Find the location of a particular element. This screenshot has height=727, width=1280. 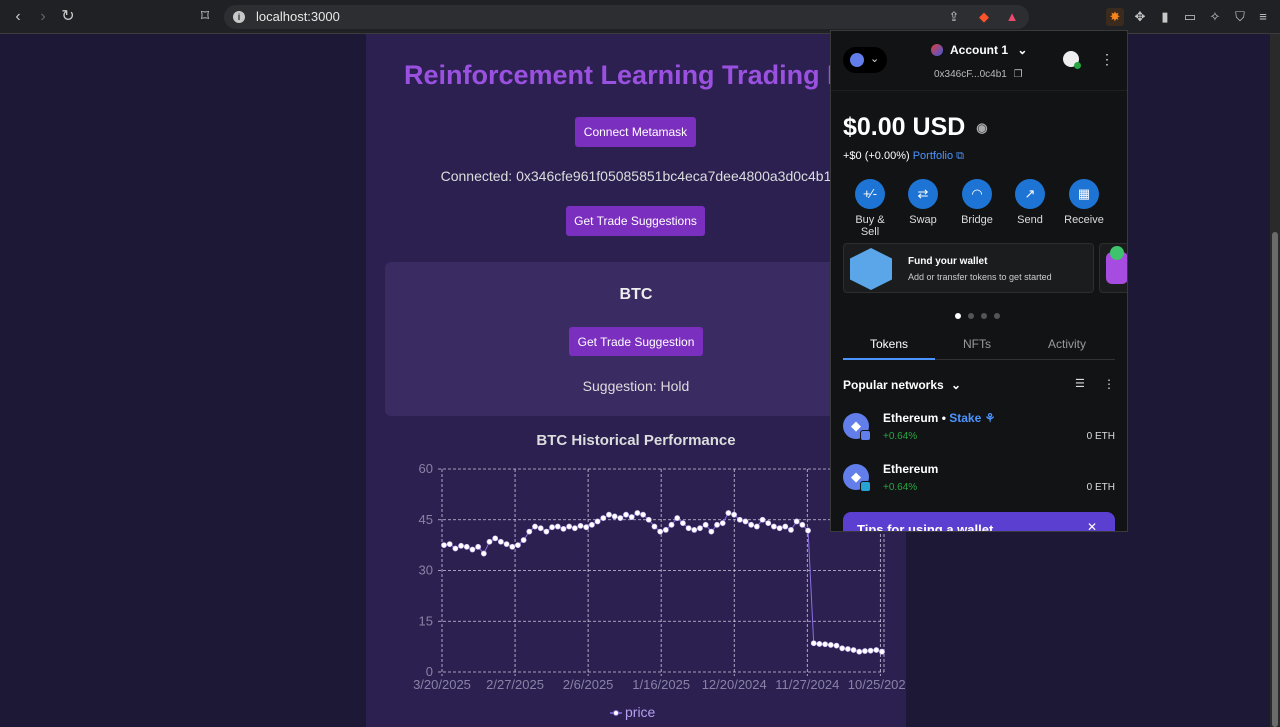

swap-button: ⇄ Swap is located at coordinates (923, 202).